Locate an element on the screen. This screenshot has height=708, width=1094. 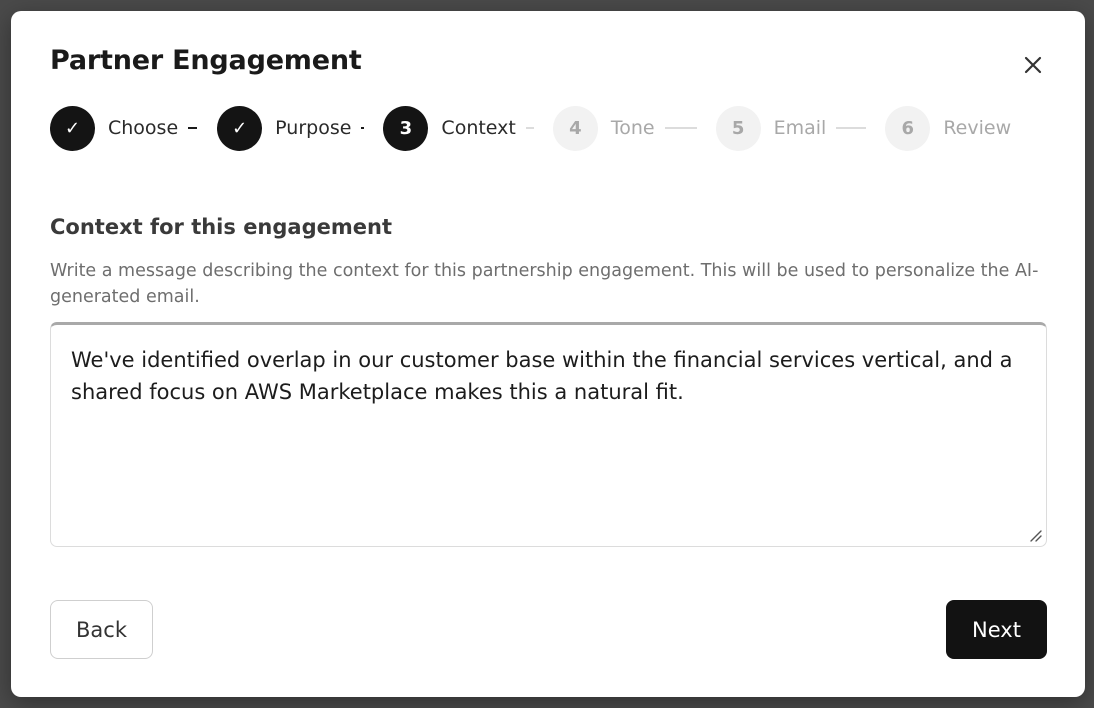
step-email: 5 Email is located at coordinates (771, 128).